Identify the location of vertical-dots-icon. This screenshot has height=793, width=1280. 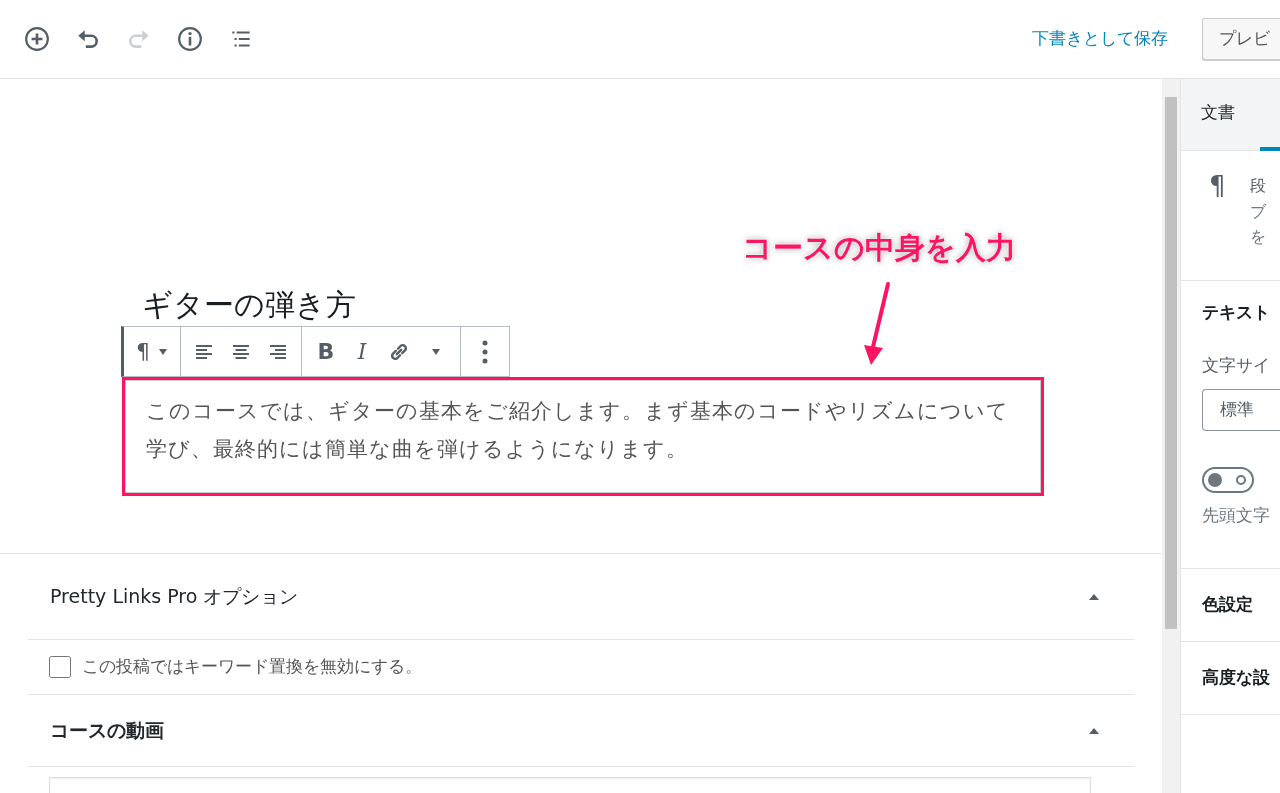
(485, 351).